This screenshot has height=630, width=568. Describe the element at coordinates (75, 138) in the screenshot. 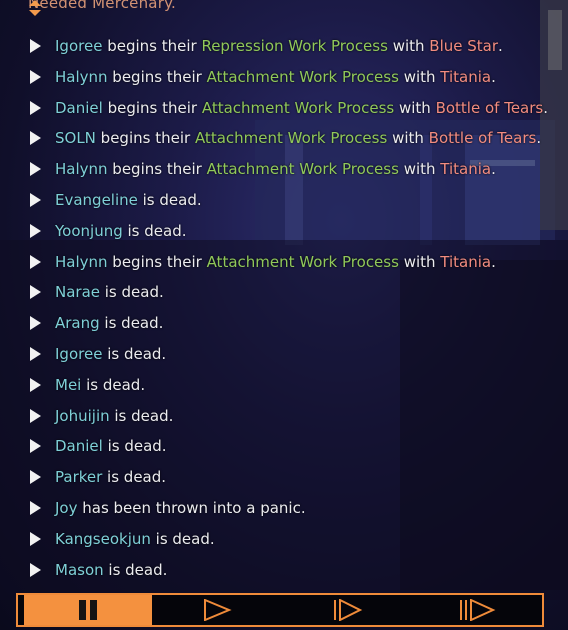

I see `employee-name: SOLN` at that location.